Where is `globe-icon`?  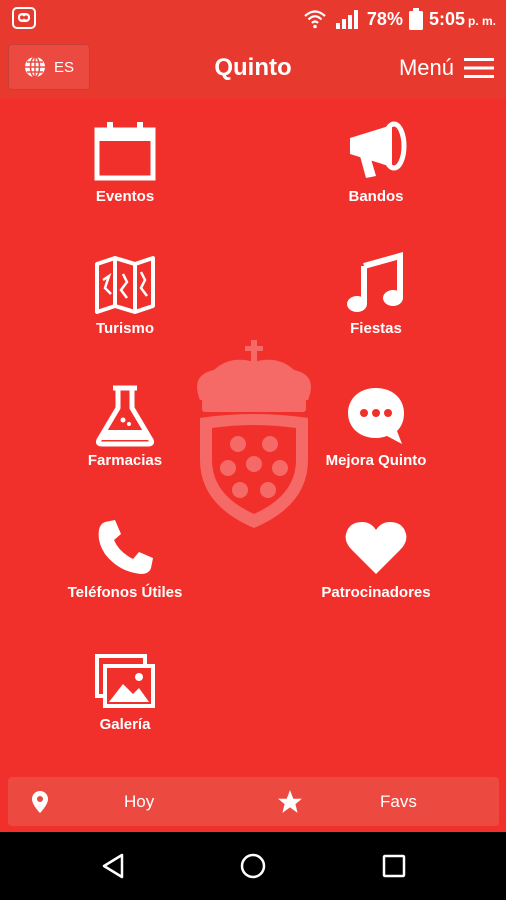
globe-icon is located at coordinates (34, 67).